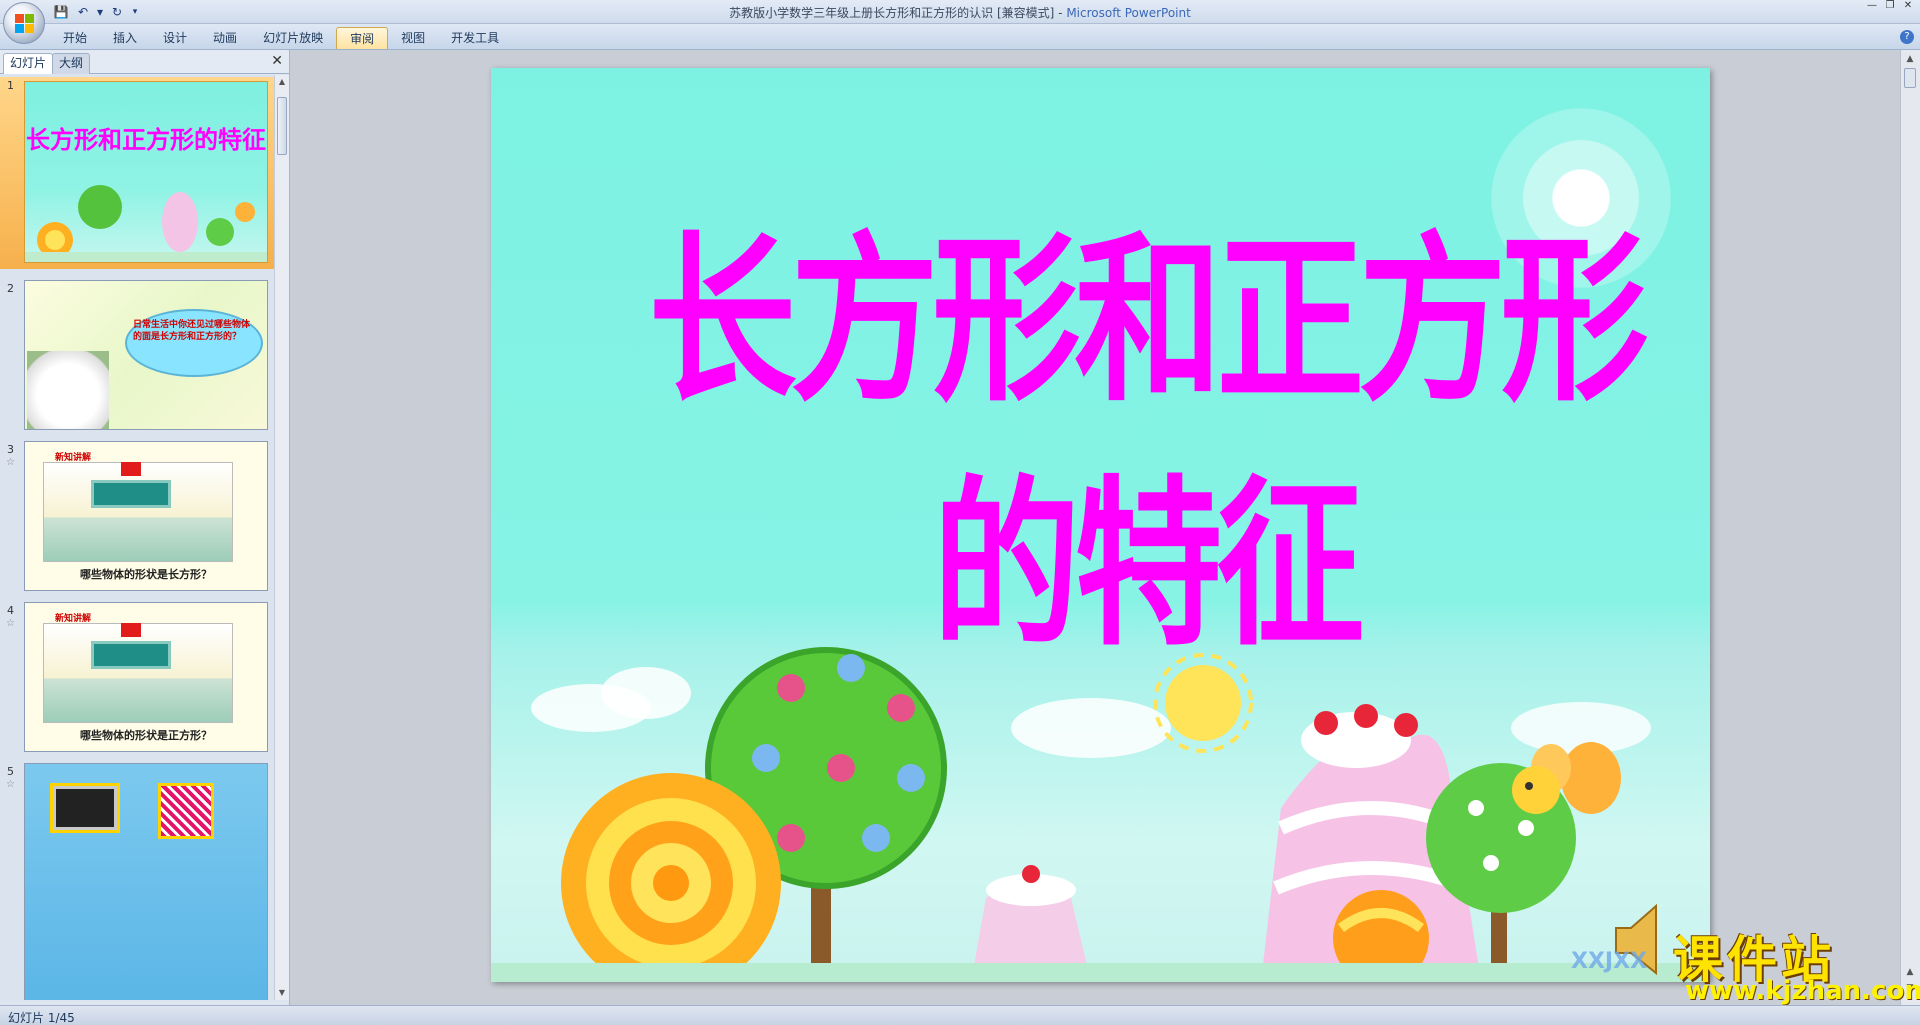 This screenshot has height=1025, width=1920. I want to click on square-pattern-image, so click(186, 811).